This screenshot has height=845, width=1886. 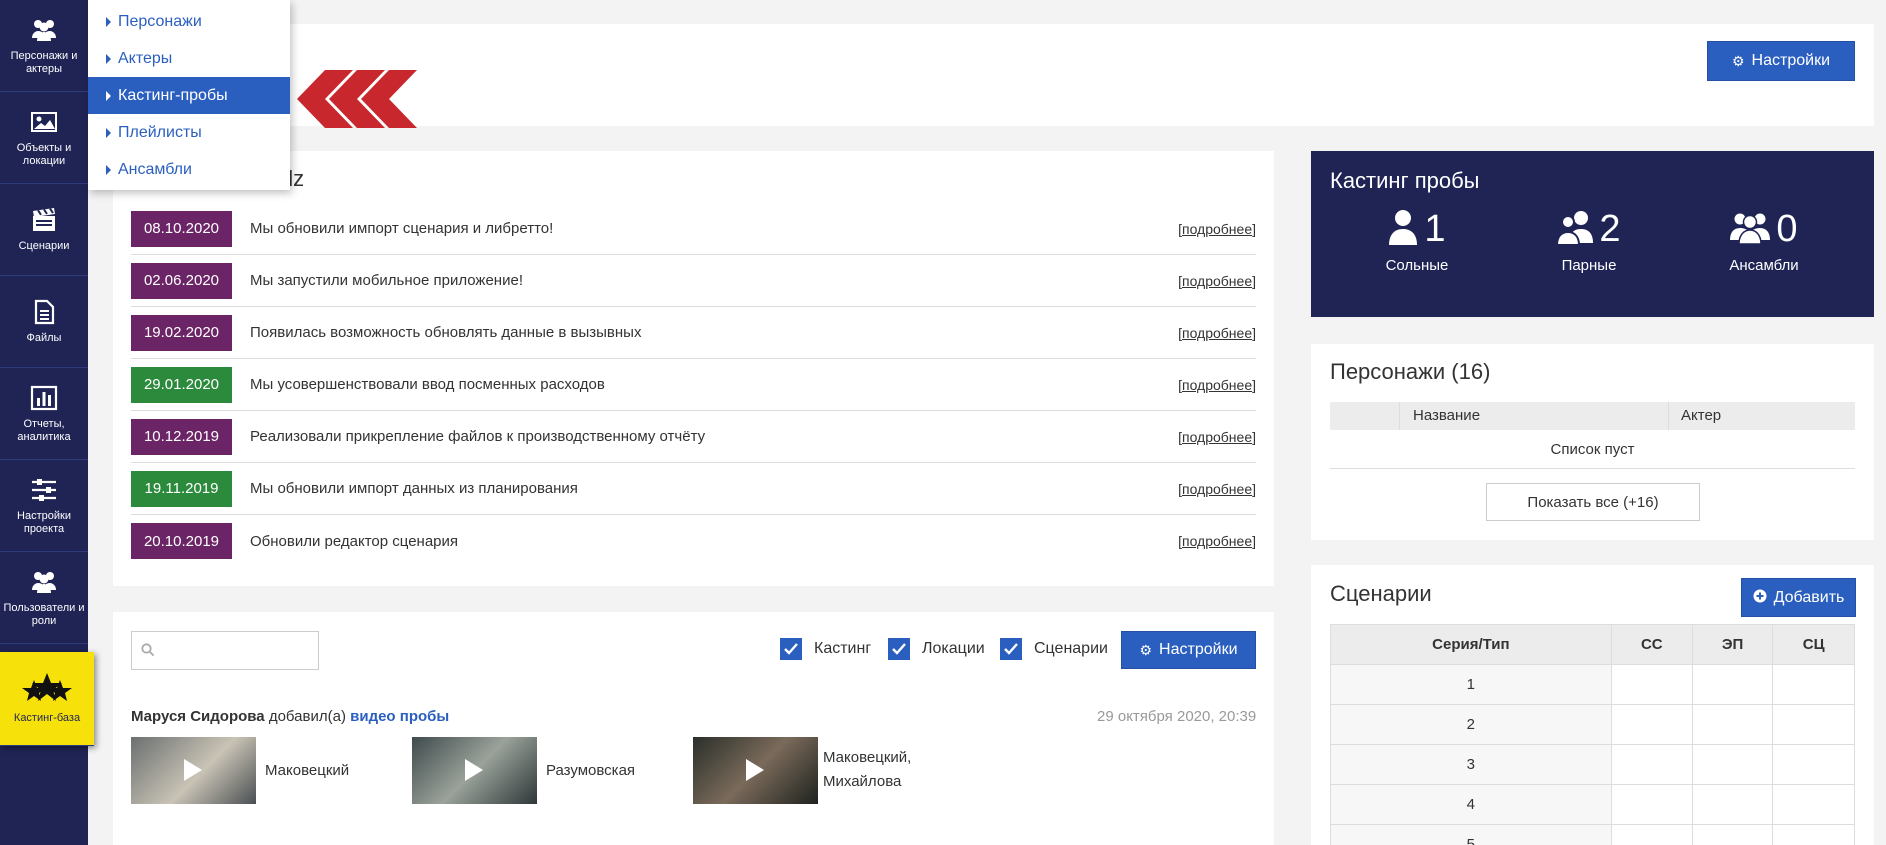 I want to click on column-header: ЭП, so click(x=1732, y=644).